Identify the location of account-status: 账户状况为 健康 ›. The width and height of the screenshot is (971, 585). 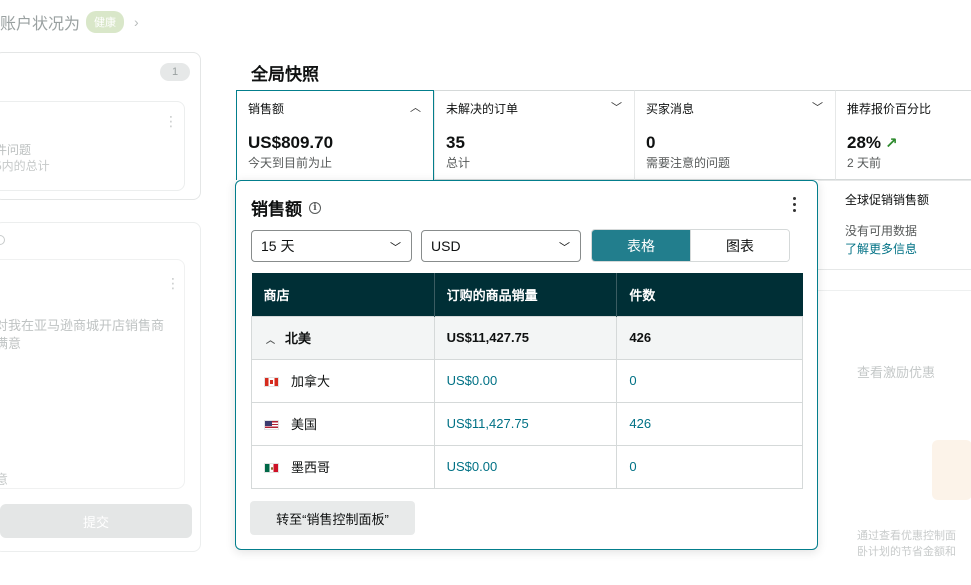
(69, 22).